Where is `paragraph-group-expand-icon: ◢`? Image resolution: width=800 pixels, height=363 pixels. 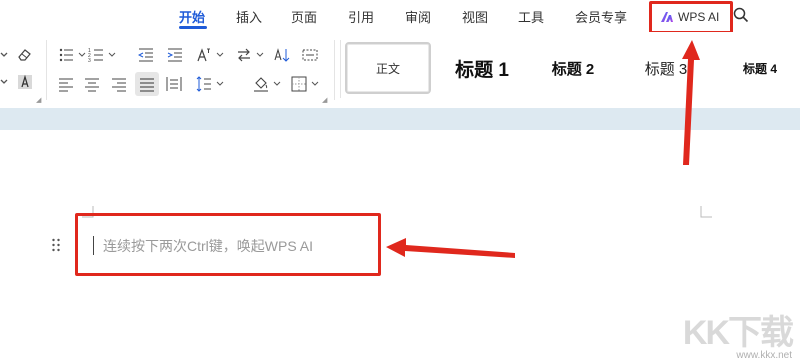
paragraph-group-expand-icon: ◢ is located at coordinates (324, 100).